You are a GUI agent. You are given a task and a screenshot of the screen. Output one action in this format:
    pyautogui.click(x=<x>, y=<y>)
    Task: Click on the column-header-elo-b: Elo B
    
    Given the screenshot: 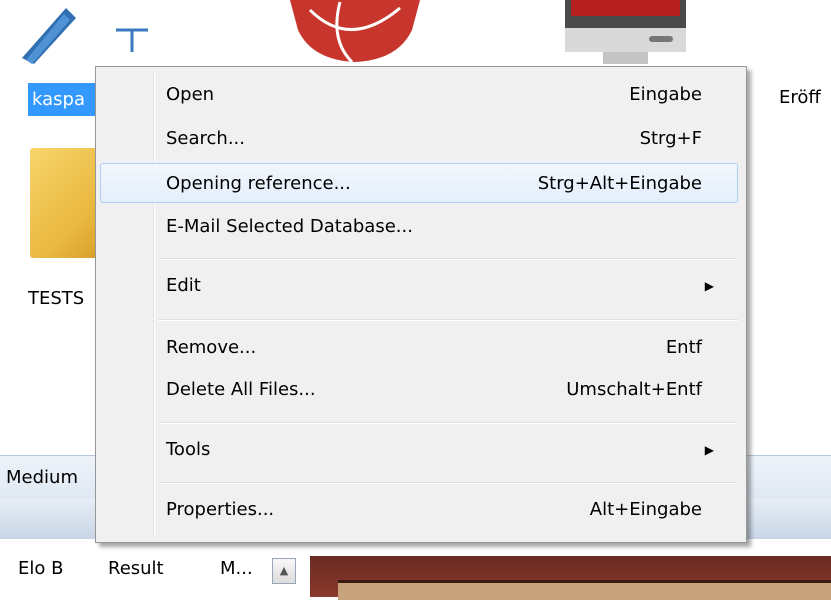 What is the action you would take?
    pyautogui.click(x=40, y=568)
    